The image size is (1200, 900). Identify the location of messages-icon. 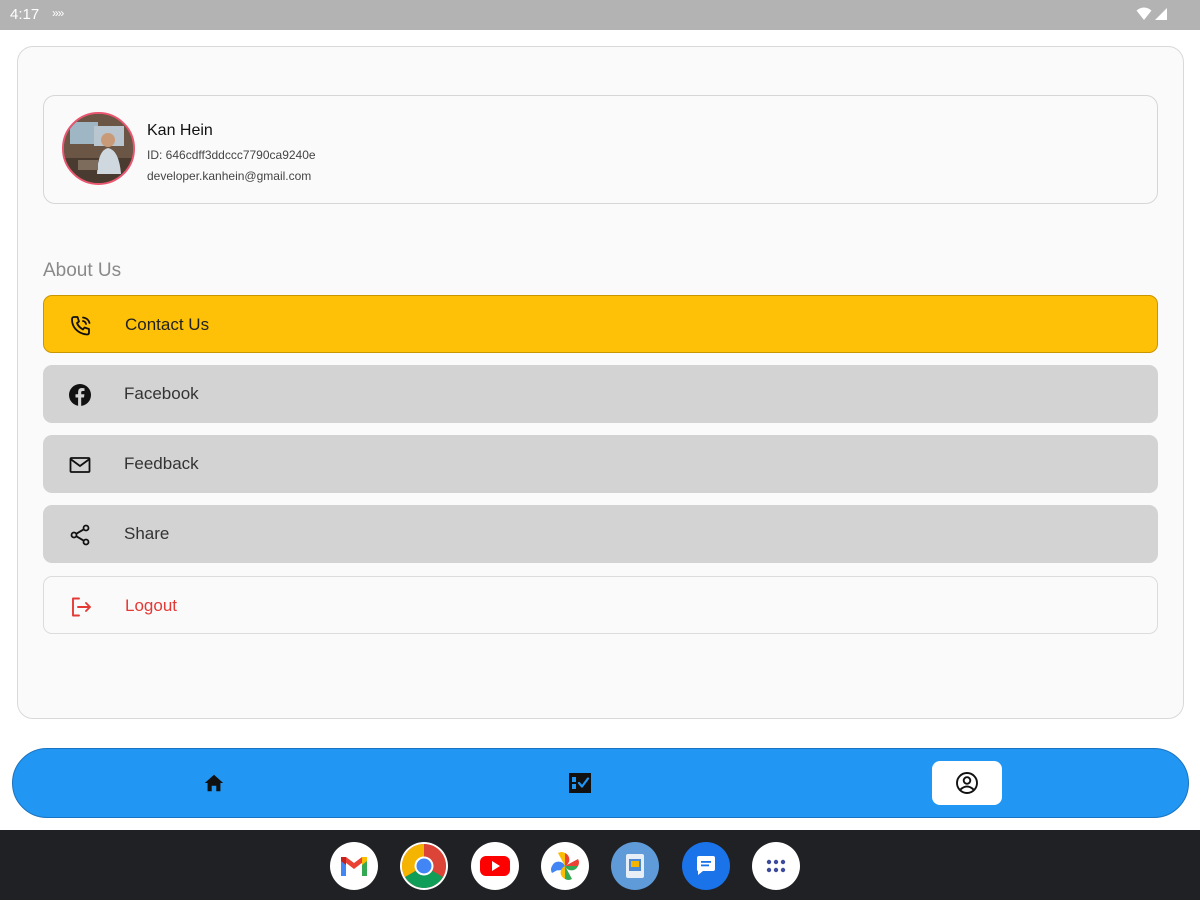
(706, 865).